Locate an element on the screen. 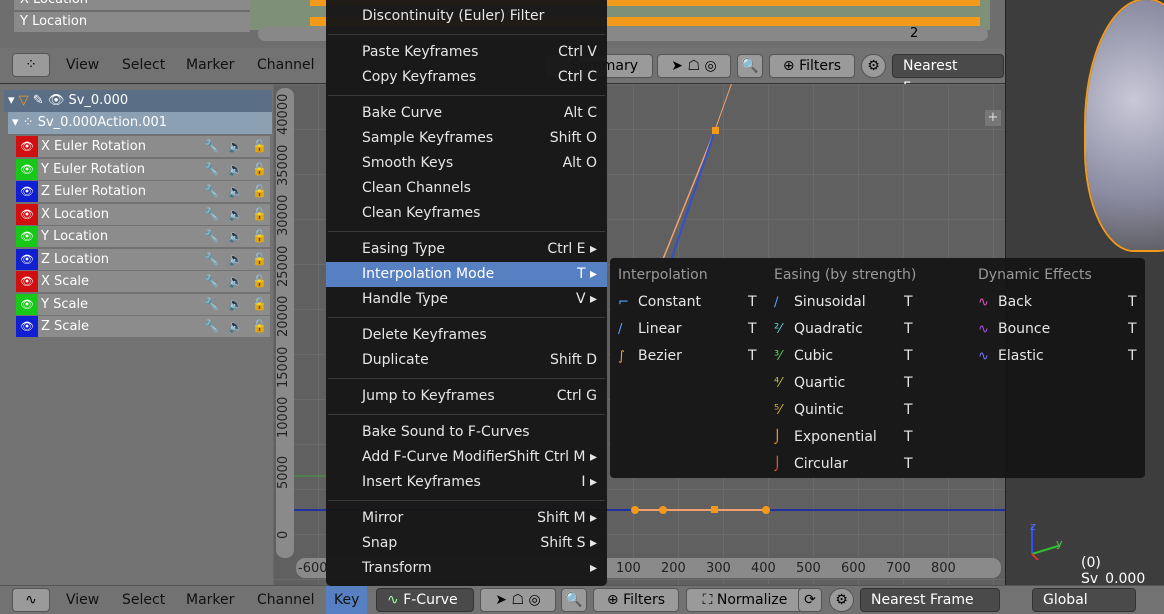 Image resolution: width=1164 pixels, height=614 pixels. fcurve-channel: 👁 Y Location 🔧 🔈 🔓 is located at coordinates (143, 236).